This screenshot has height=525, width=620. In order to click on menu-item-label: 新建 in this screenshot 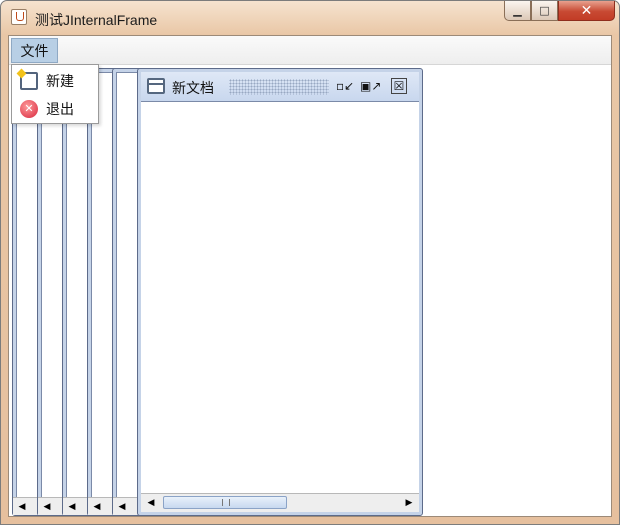, I will do `click(60, 82)`.